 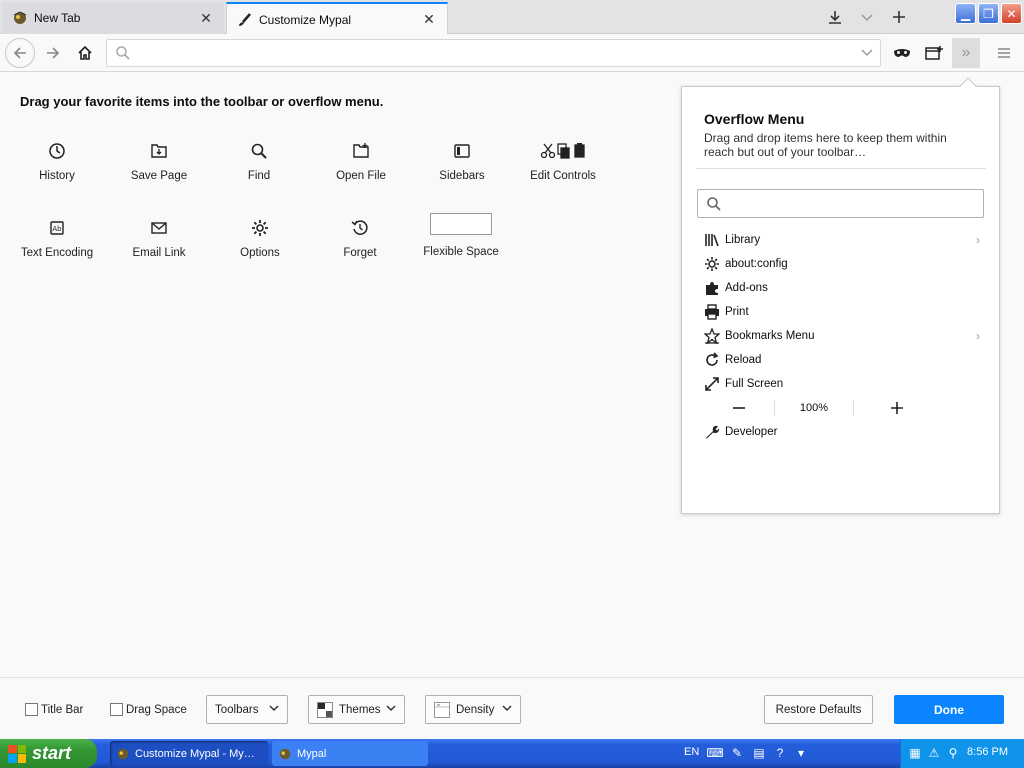 What do you see at coordinates (978, 240) in the screenshot?
I see `chevron-right-icon: ›` at bounding box center [978, 240].